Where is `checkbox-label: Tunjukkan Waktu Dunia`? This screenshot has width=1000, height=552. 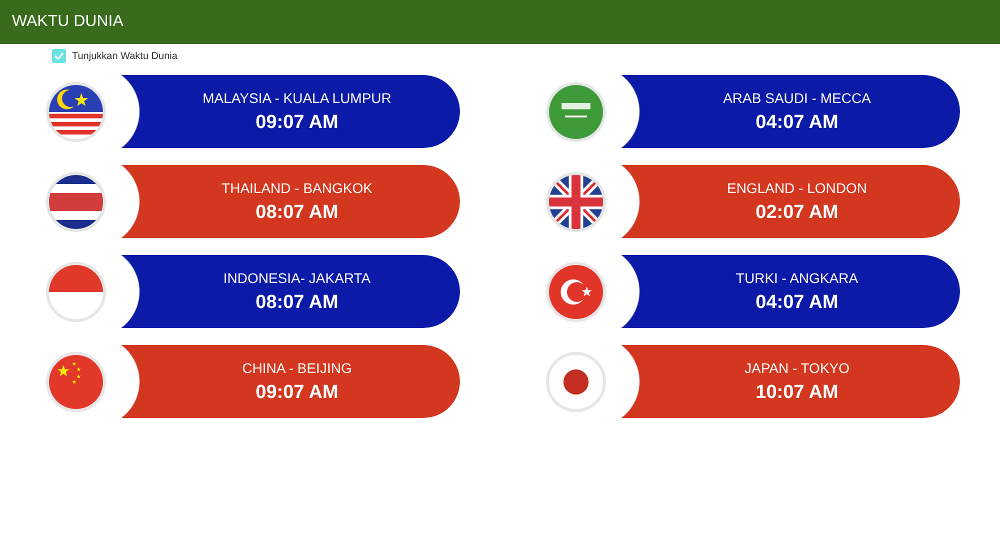 checkbox-label: Tunjukkan Waktu Dunia is located at coordinates (125, 56).